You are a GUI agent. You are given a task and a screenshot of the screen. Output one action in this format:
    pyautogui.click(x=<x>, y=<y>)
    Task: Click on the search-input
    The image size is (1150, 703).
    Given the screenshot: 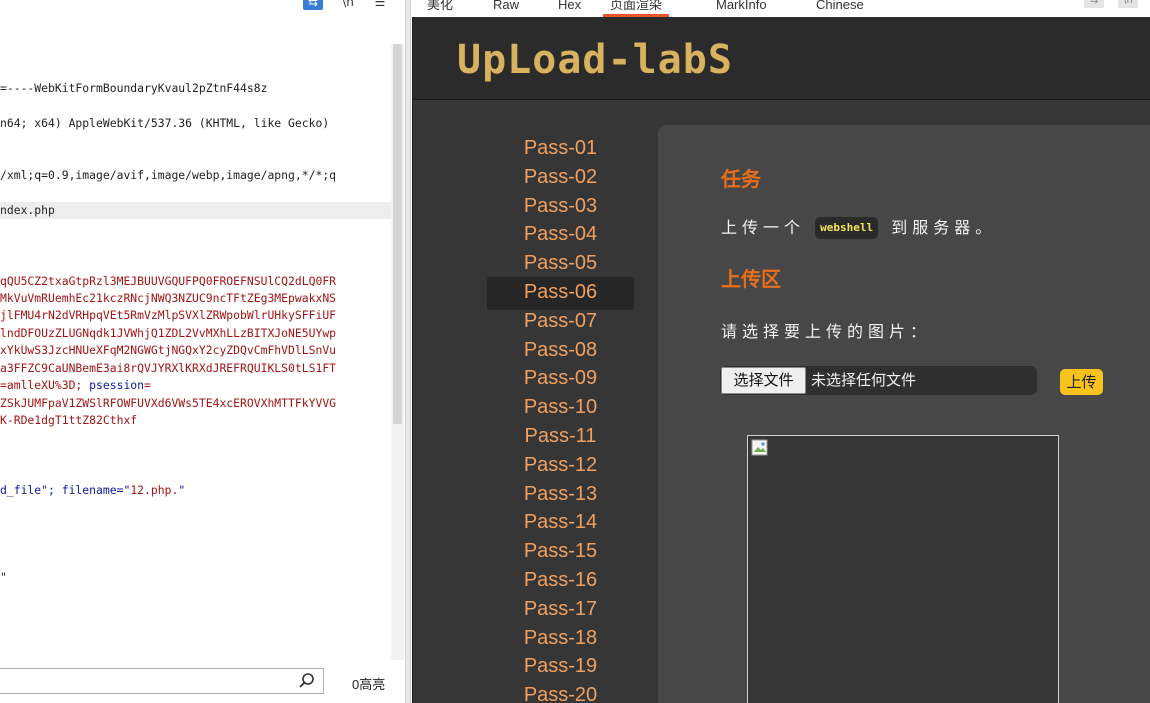 What is the action you would take?
    pyautogui.click(x=145, y=681)
    